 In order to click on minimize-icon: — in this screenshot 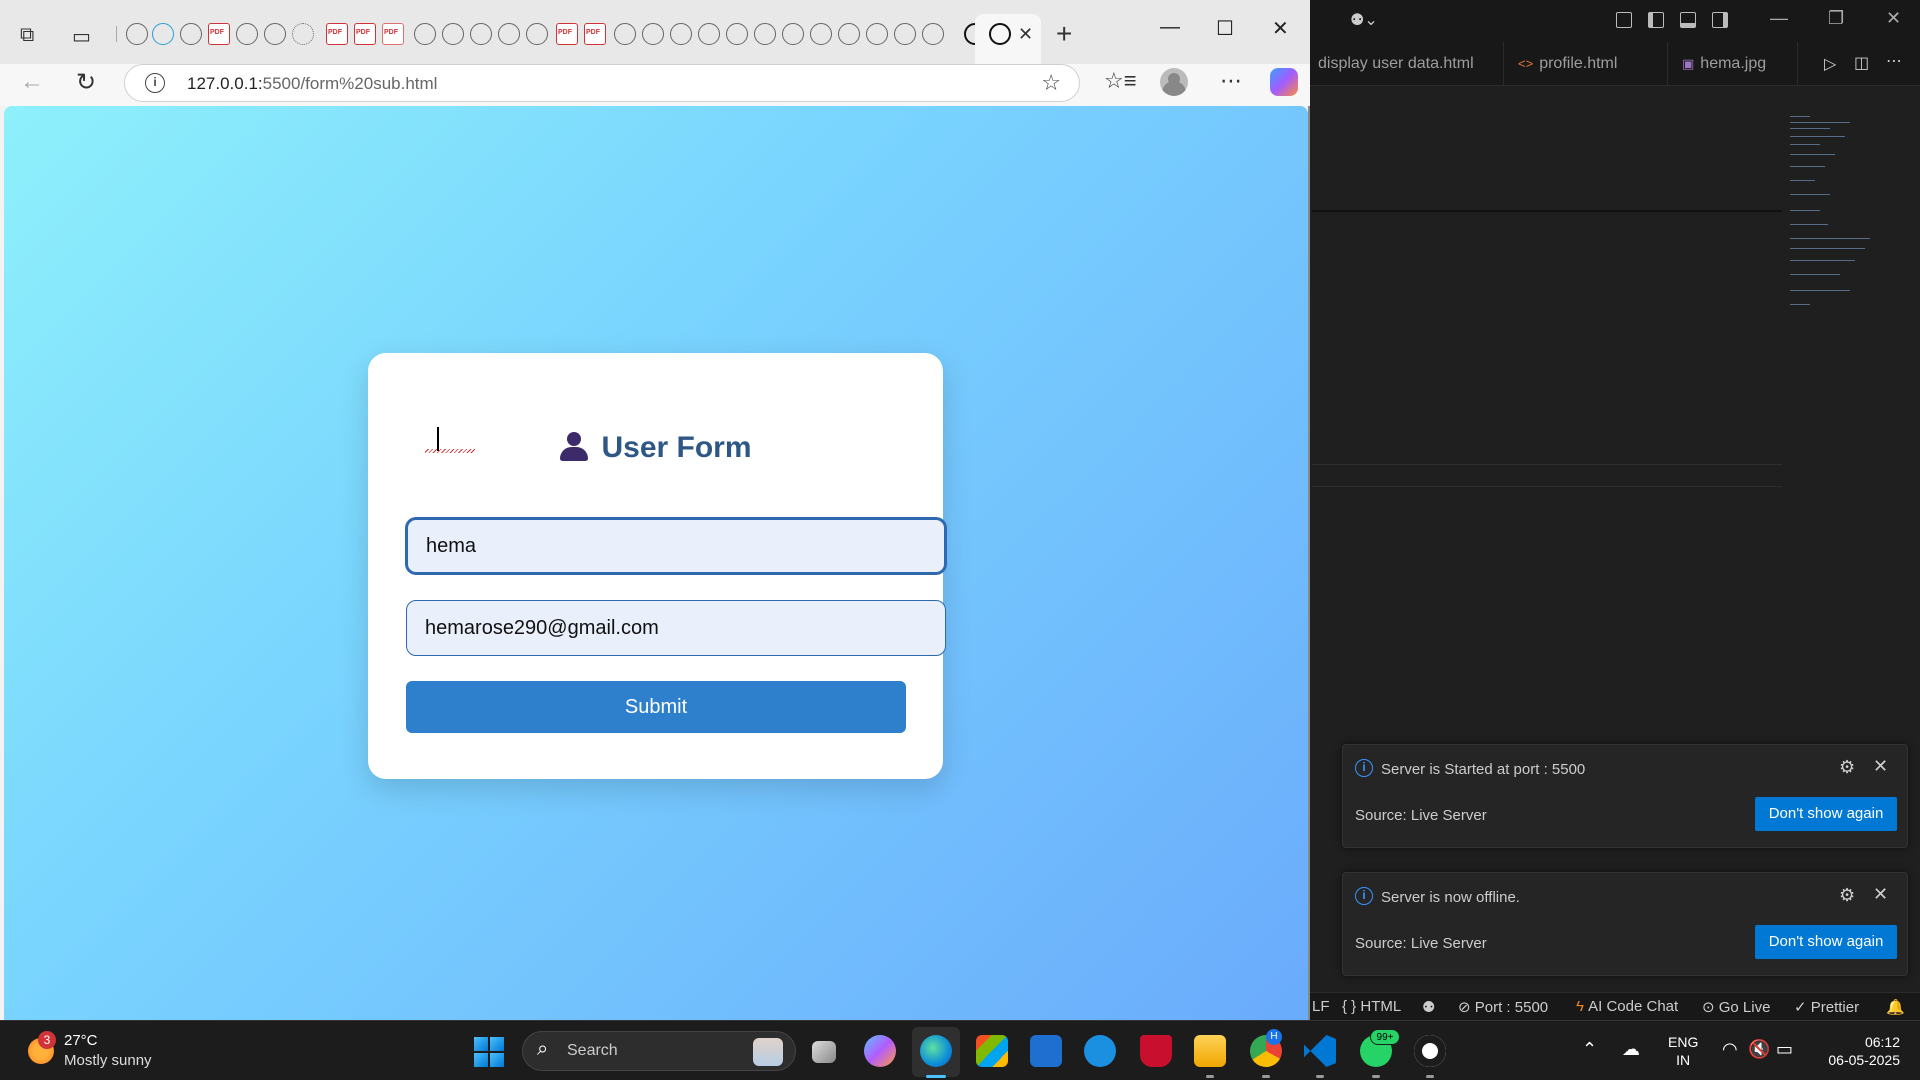, I will do `click(1170, 27)`.